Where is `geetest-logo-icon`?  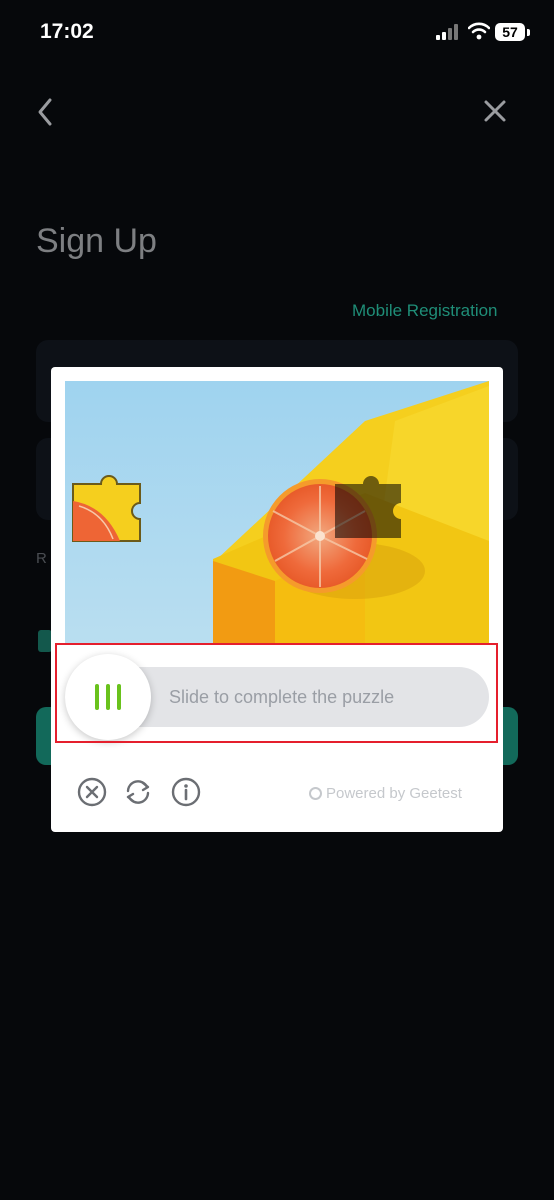
geetest-logo-icon is located at coordinates (315, 793).